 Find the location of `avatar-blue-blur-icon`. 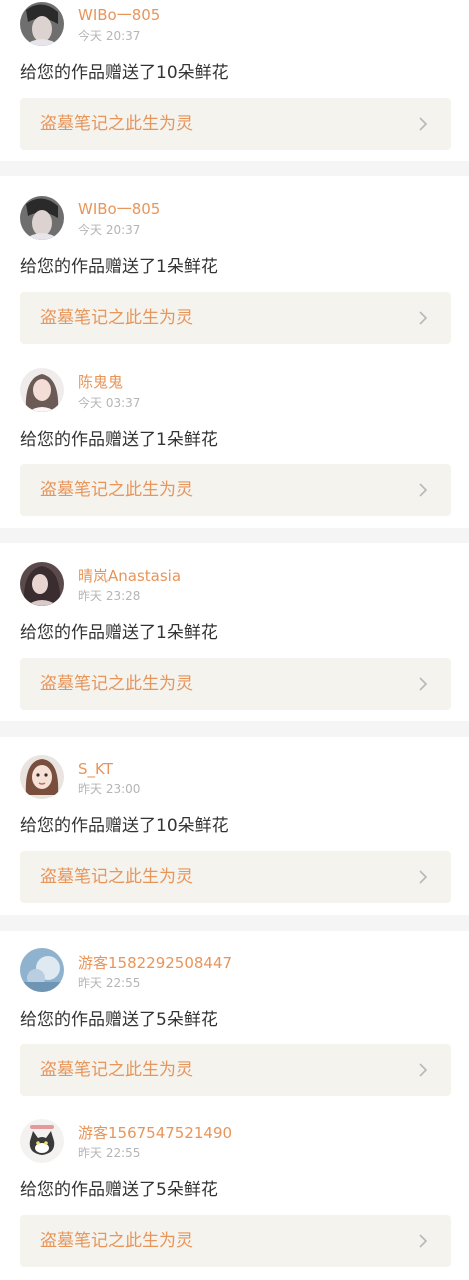

avatar-blue-blur-icon is located at coordinates (42, 970).